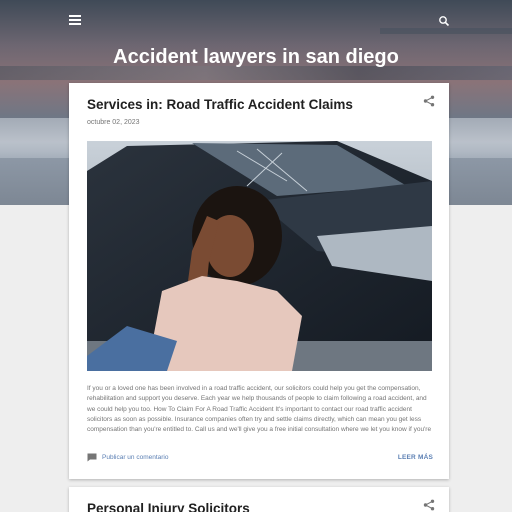 This screenshot has width=512, height=512. I want to click on comment-icon, so click(92, 457).